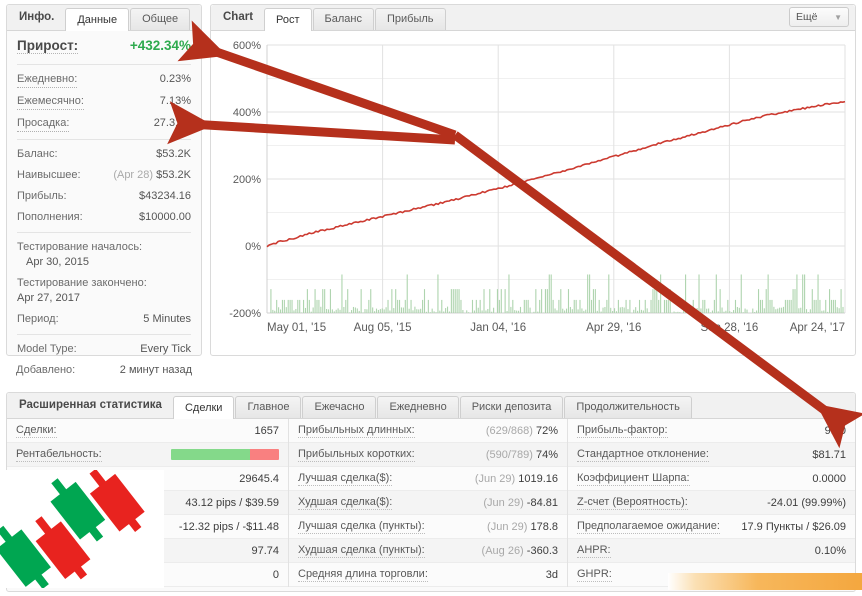  I want to click on candlestick-logo, so click(82, 529).